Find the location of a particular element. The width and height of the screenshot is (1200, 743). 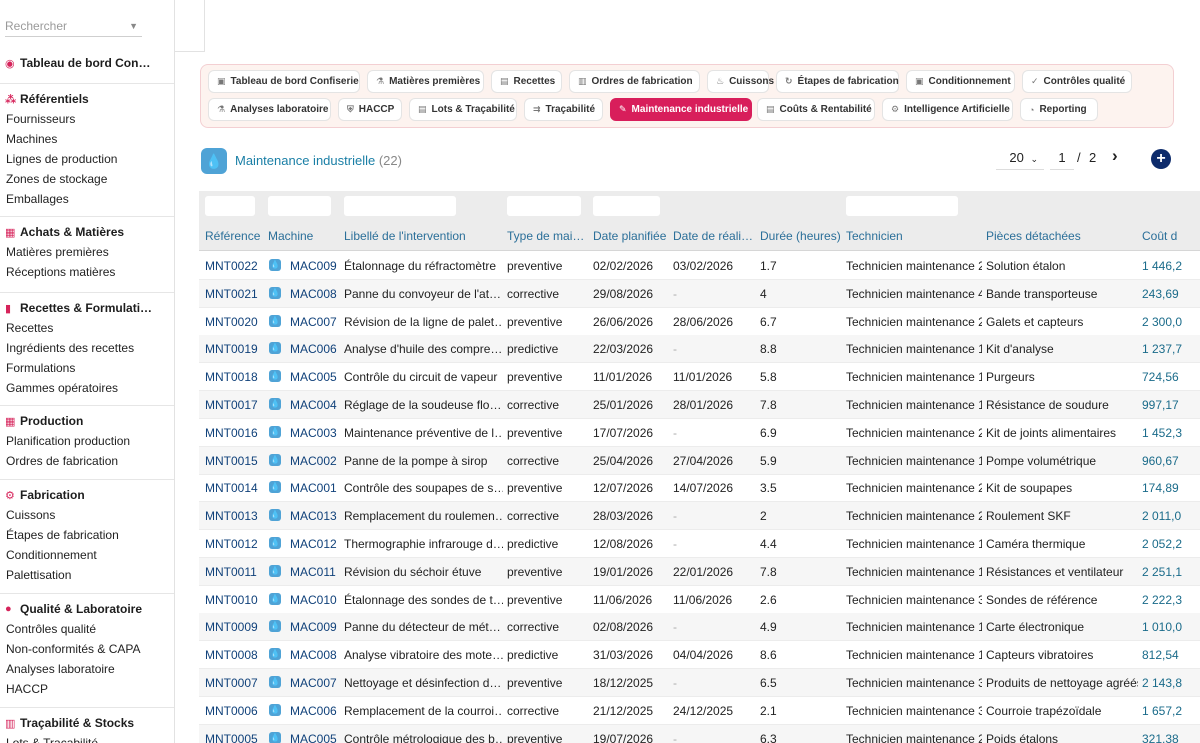

cell-machine: MAC005 is located at coordinates (316, 737).